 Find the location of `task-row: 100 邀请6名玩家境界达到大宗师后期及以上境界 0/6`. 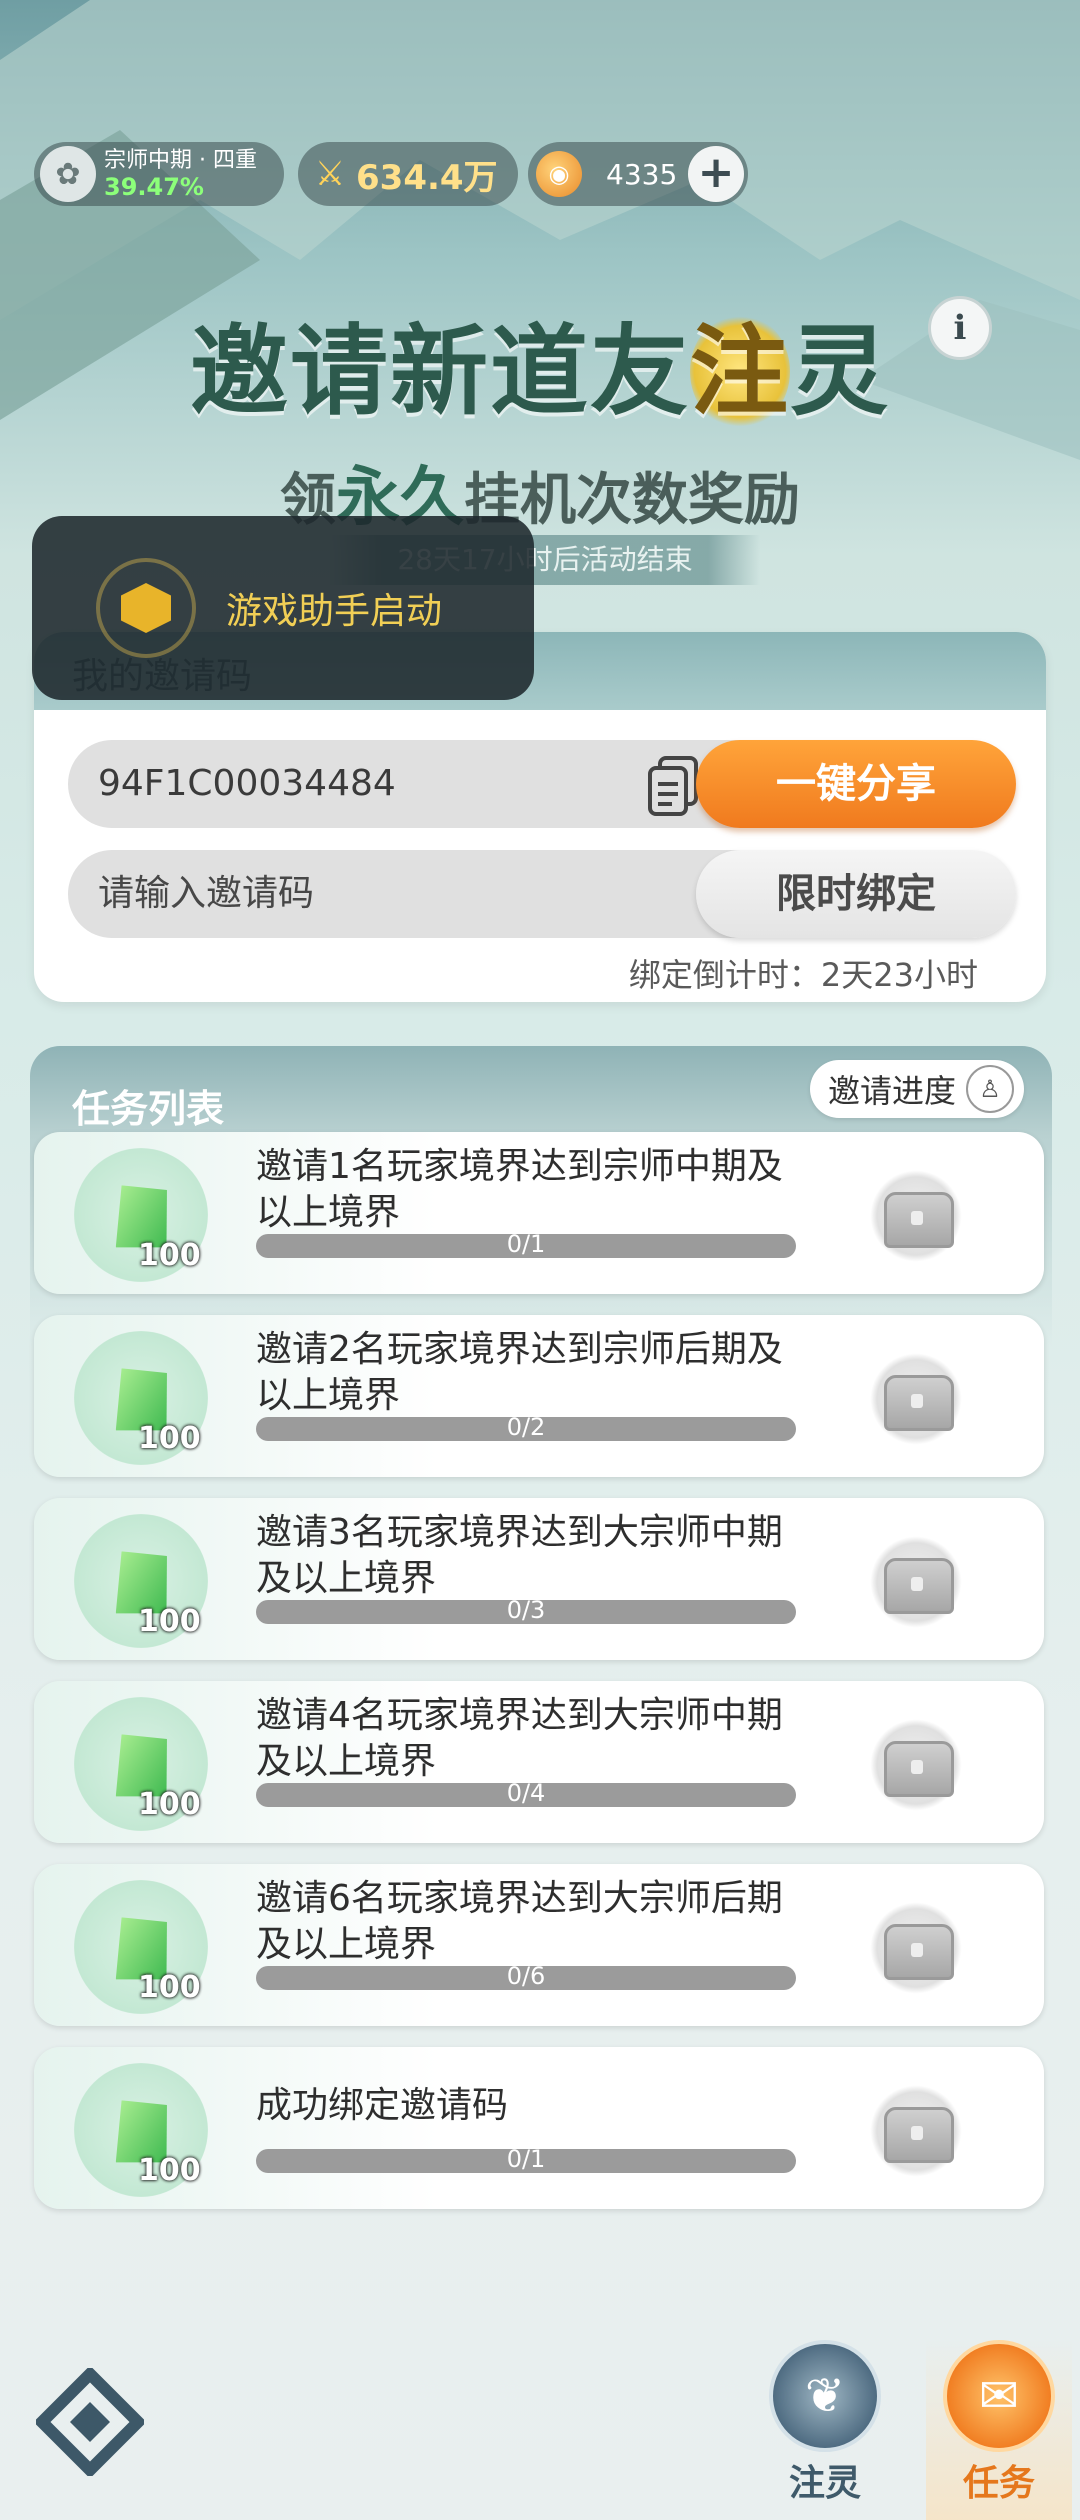

task-row: 100 邀请6名玩家境界达到大宗师后期及以上境界 0/6 is located at coordinates (539, 1945).